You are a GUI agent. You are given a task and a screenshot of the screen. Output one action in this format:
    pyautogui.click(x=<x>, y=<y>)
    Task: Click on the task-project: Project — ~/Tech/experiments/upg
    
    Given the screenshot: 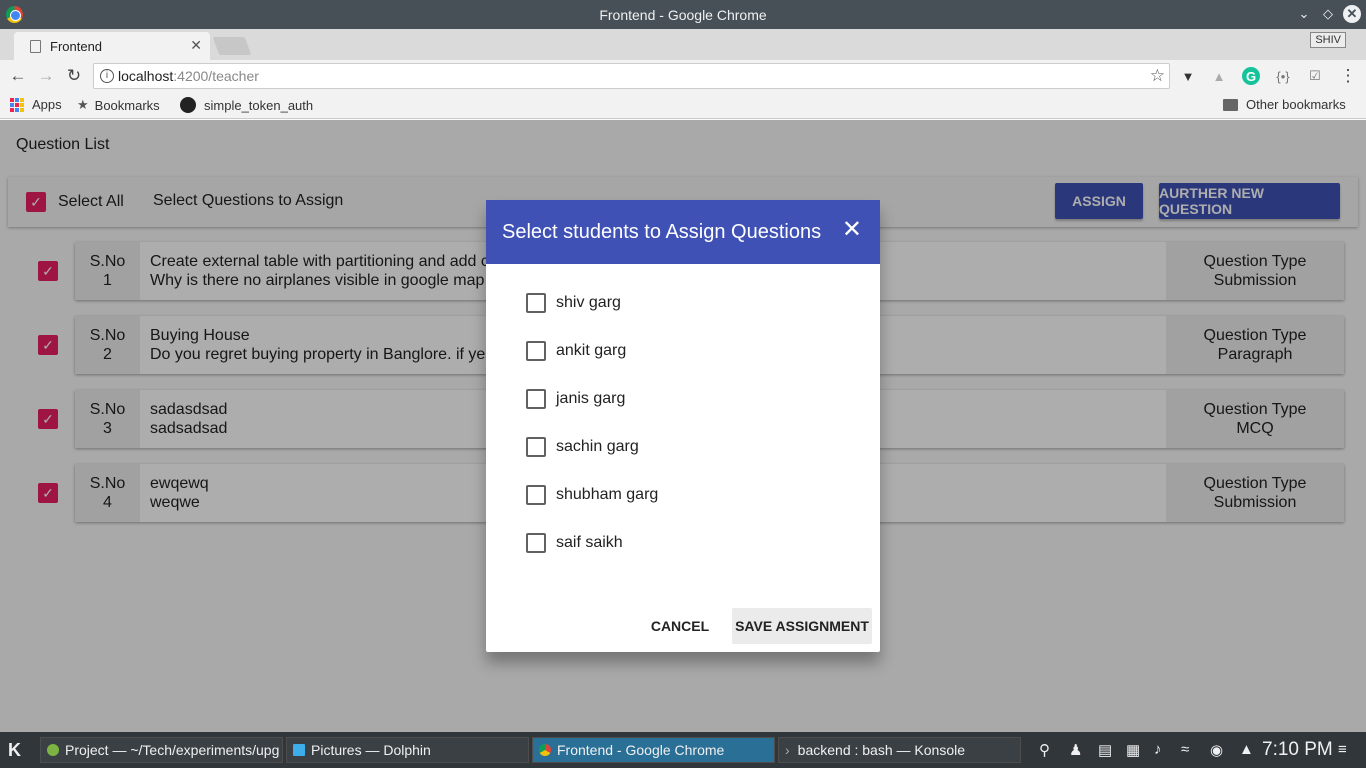 What is the action you would take?
    pyautogui.click(x=161, y=750)
    